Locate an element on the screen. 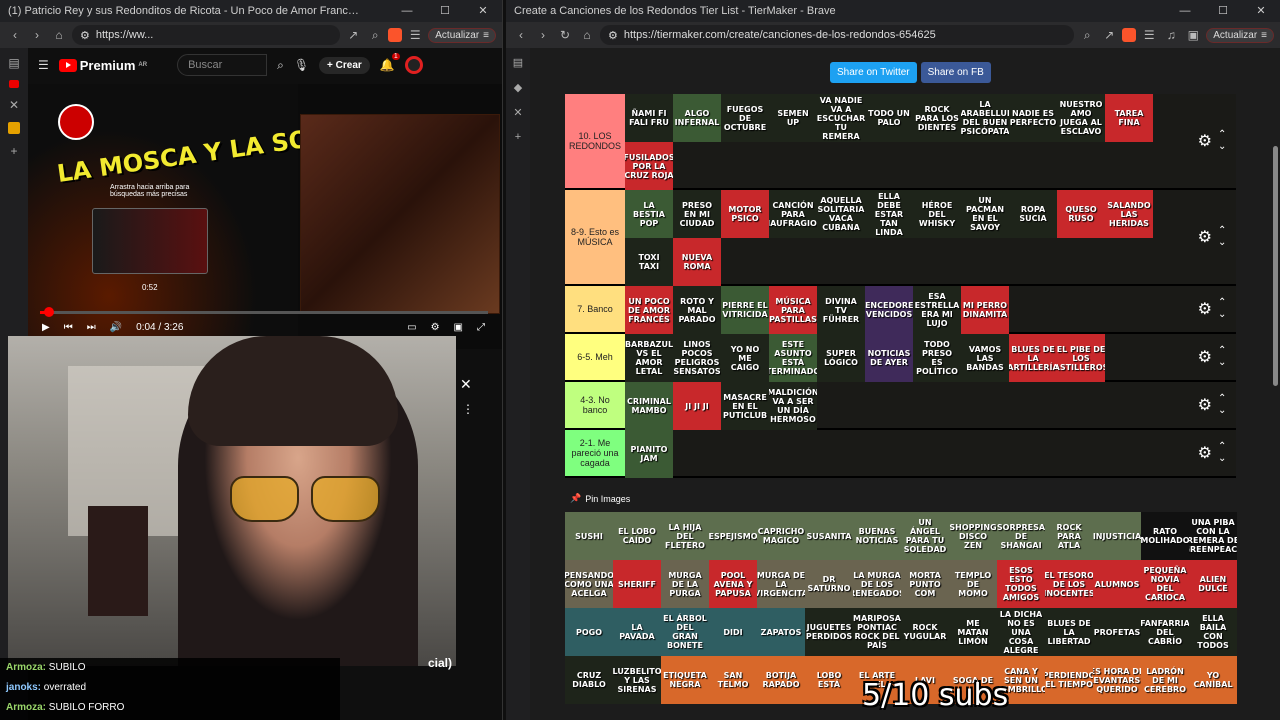 Image resolution: width=1280 pixels, height=720 pixels. pool-song-tile: ROCK YUGULAR is located at coordinates (925, 632).